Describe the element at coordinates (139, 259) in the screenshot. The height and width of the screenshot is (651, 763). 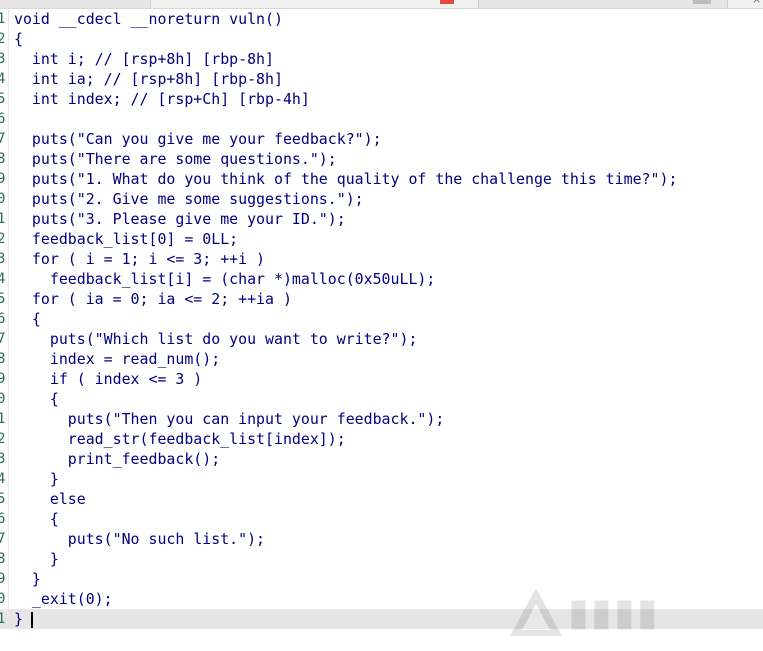
I see `code-text: for ( i = 1; i <= 3; ++i )` at that location.